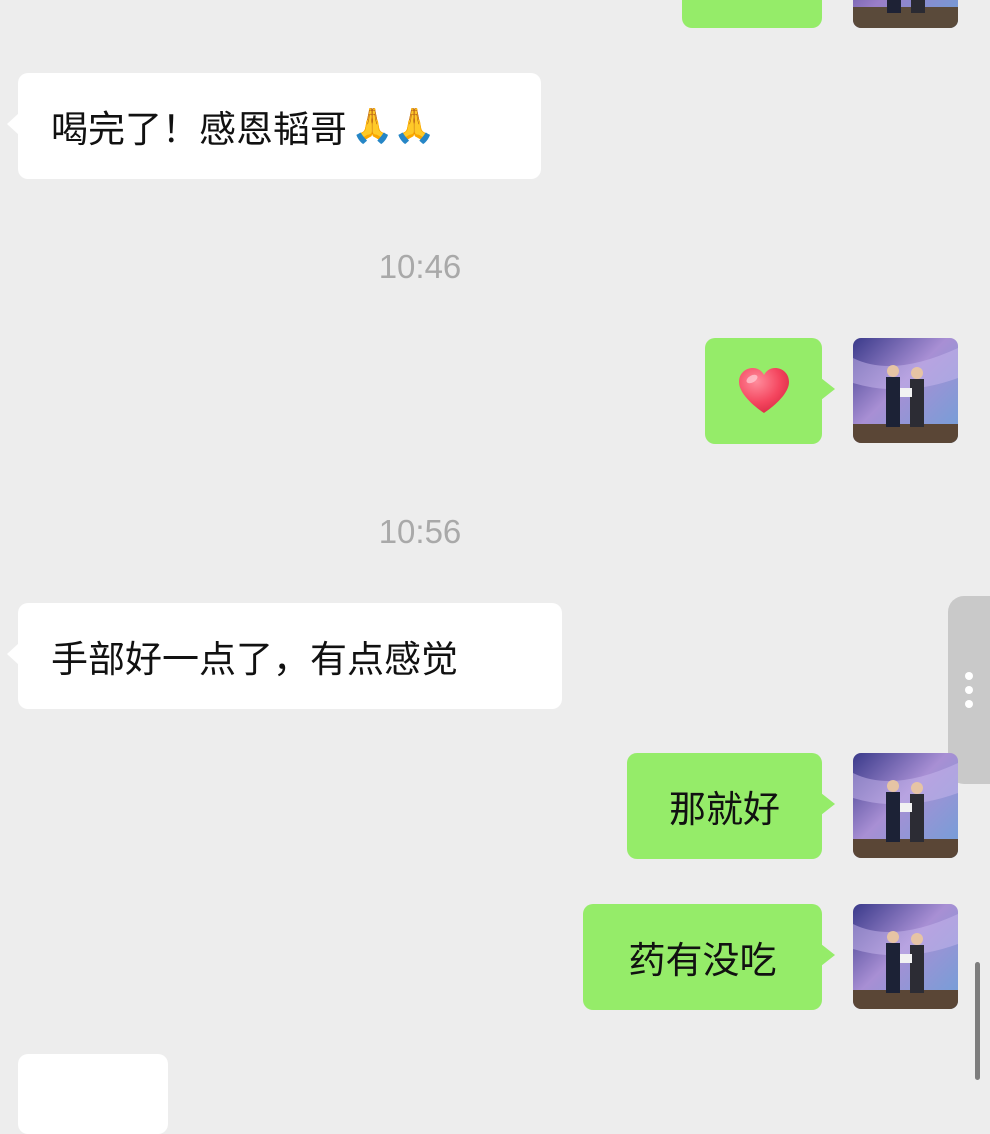 This screenshot has width=990, height=1134. What do you see at coordinates (420, 266) in the screenshot?
I see `message-timestamp: 10:46` at bounding box center [420, 266].